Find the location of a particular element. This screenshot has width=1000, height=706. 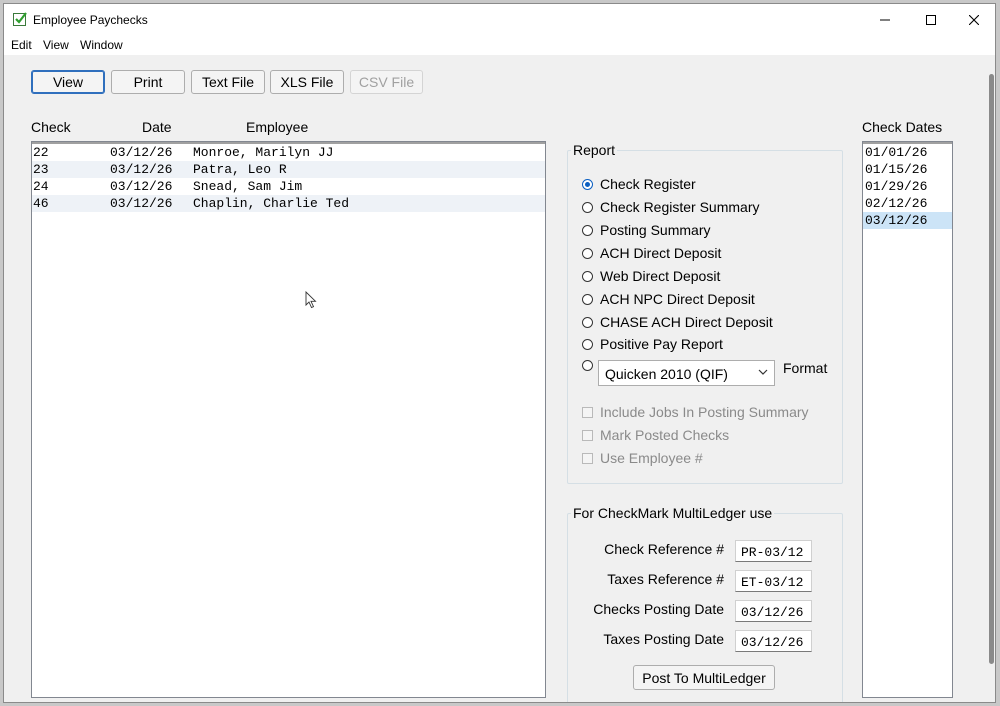

check-dates-title: Check Dates is located at coordinates (902, 127).